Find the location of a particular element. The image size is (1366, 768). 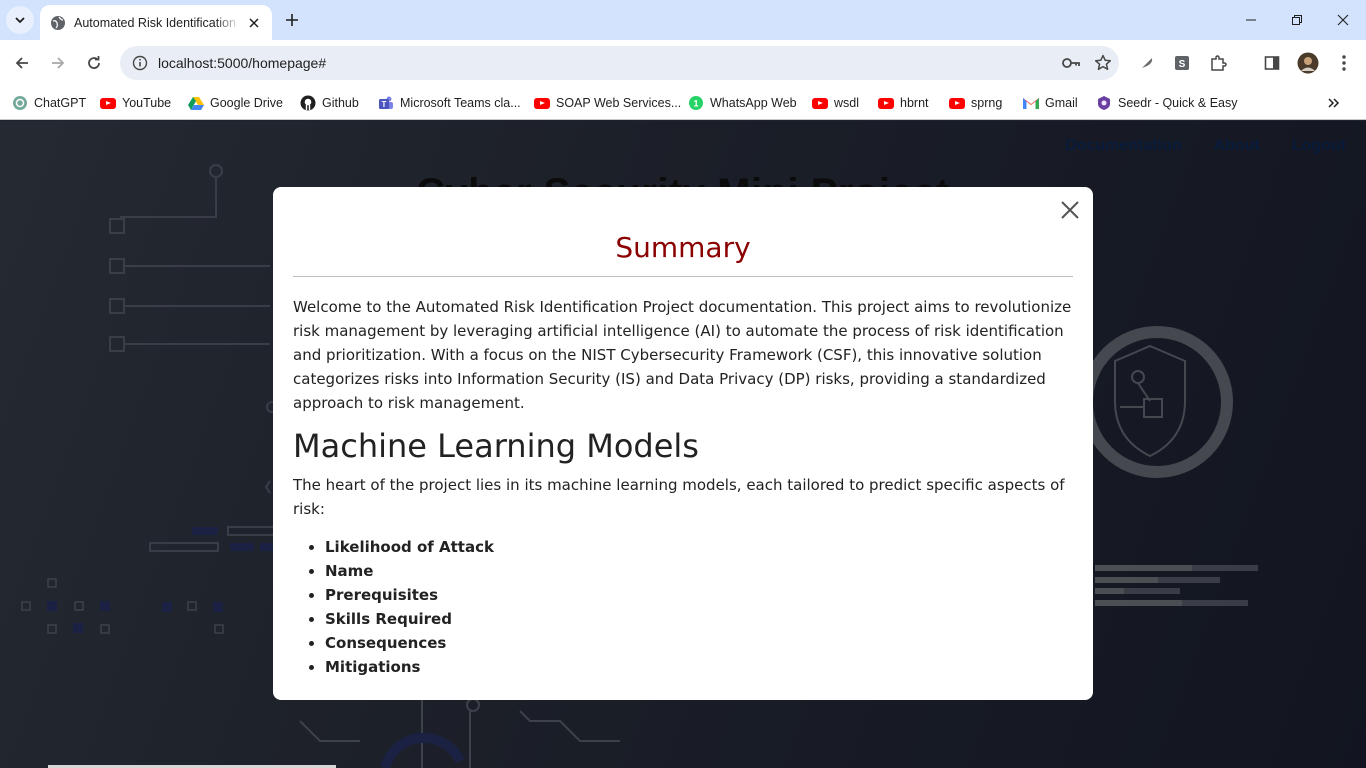

bookmark-youtube: YouTube is located at coordinates (135, 103).